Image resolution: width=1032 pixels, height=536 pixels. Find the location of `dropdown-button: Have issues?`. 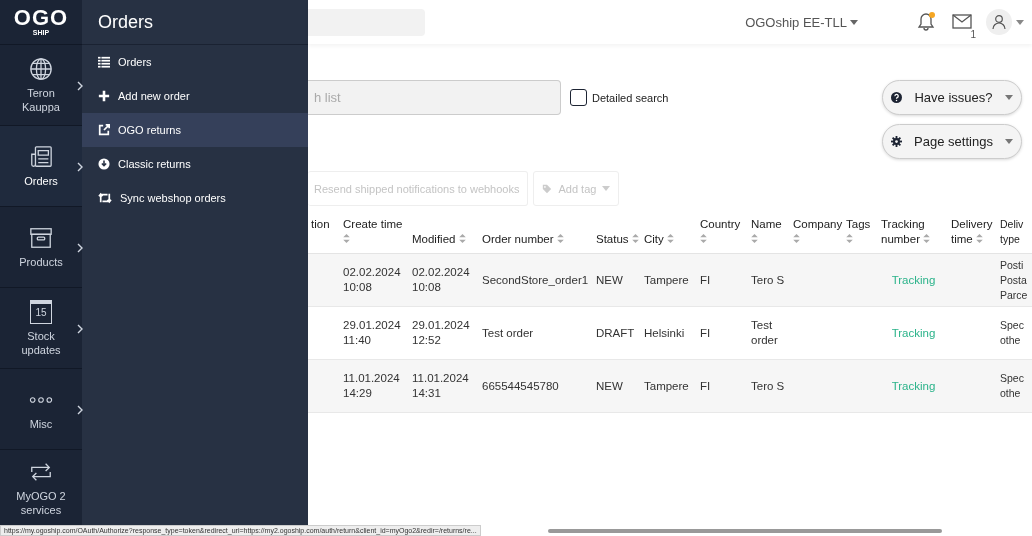

dropdown-button: Have issues? is located at coordinates (952, 97).